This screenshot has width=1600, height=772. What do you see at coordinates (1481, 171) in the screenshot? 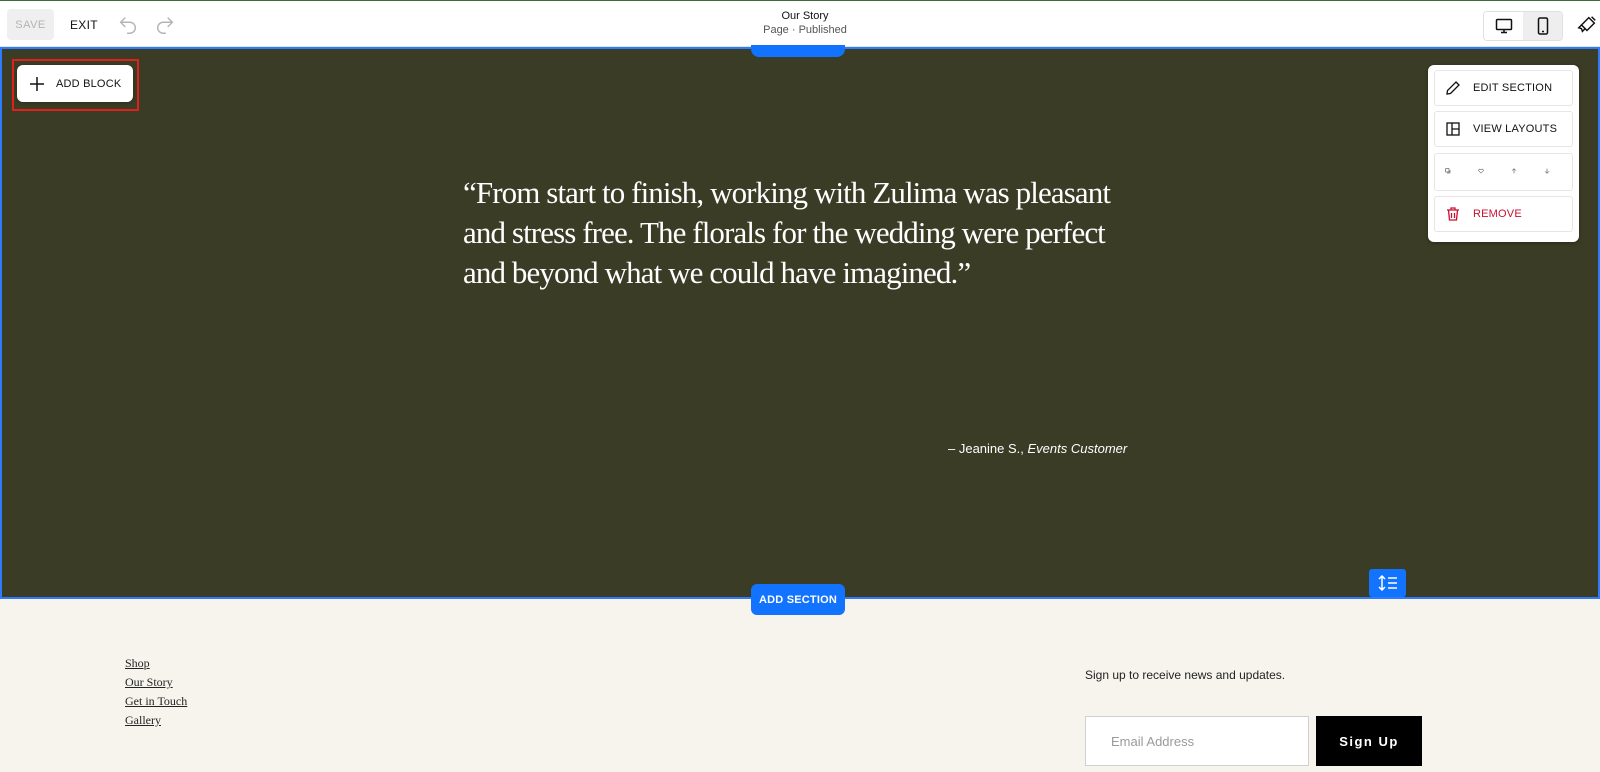
I see `heart-icon` at bounding box center [1481, 171].